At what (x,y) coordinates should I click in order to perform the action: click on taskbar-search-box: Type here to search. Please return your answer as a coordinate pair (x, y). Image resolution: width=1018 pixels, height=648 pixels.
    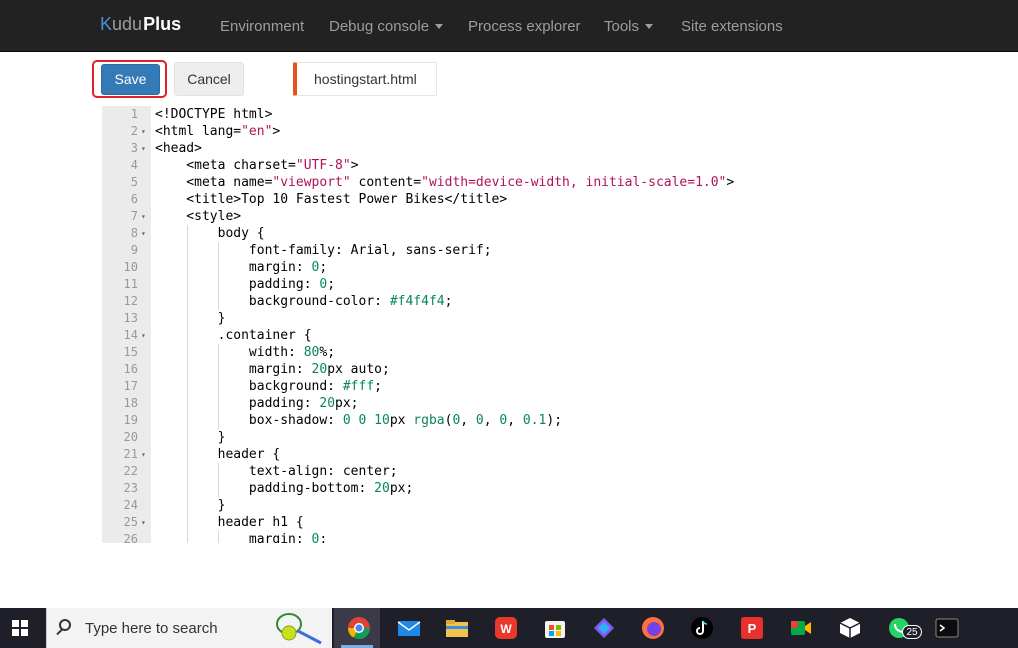
    Looking at the image, I should click on (189, 628).